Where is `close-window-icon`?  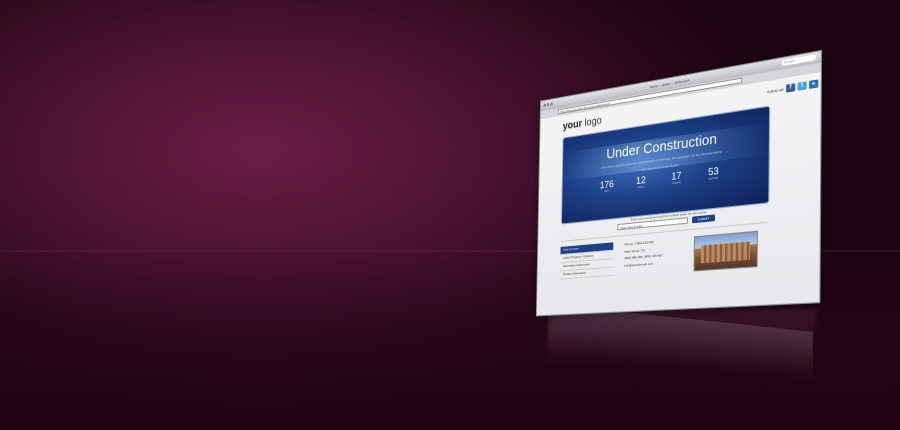 close-window-icon is located at coordinates (545, 105).